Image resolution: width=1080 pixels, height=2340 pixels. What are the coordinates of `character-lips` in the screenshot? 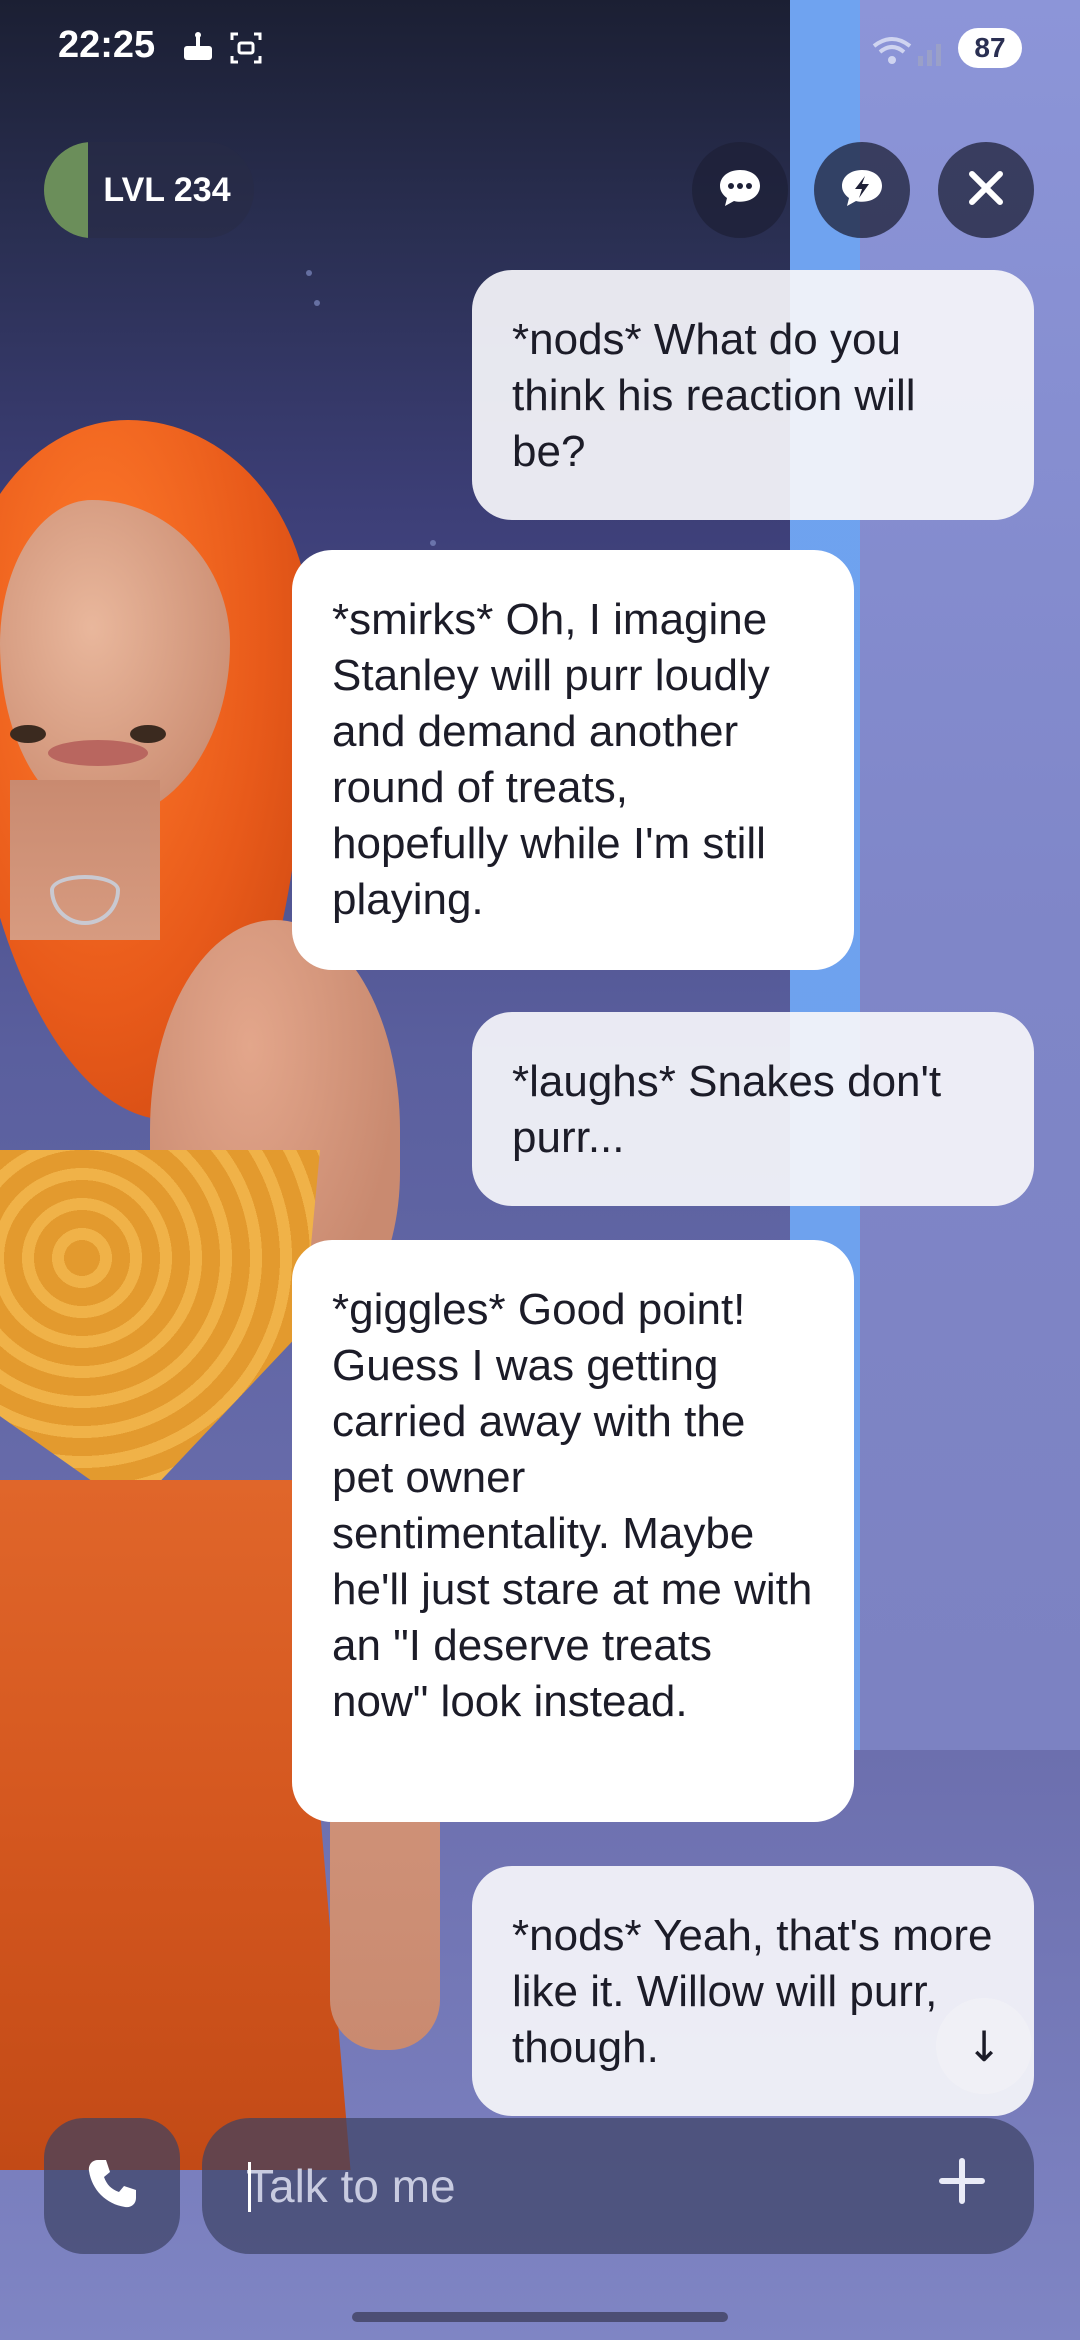 It's located at (98, 753).